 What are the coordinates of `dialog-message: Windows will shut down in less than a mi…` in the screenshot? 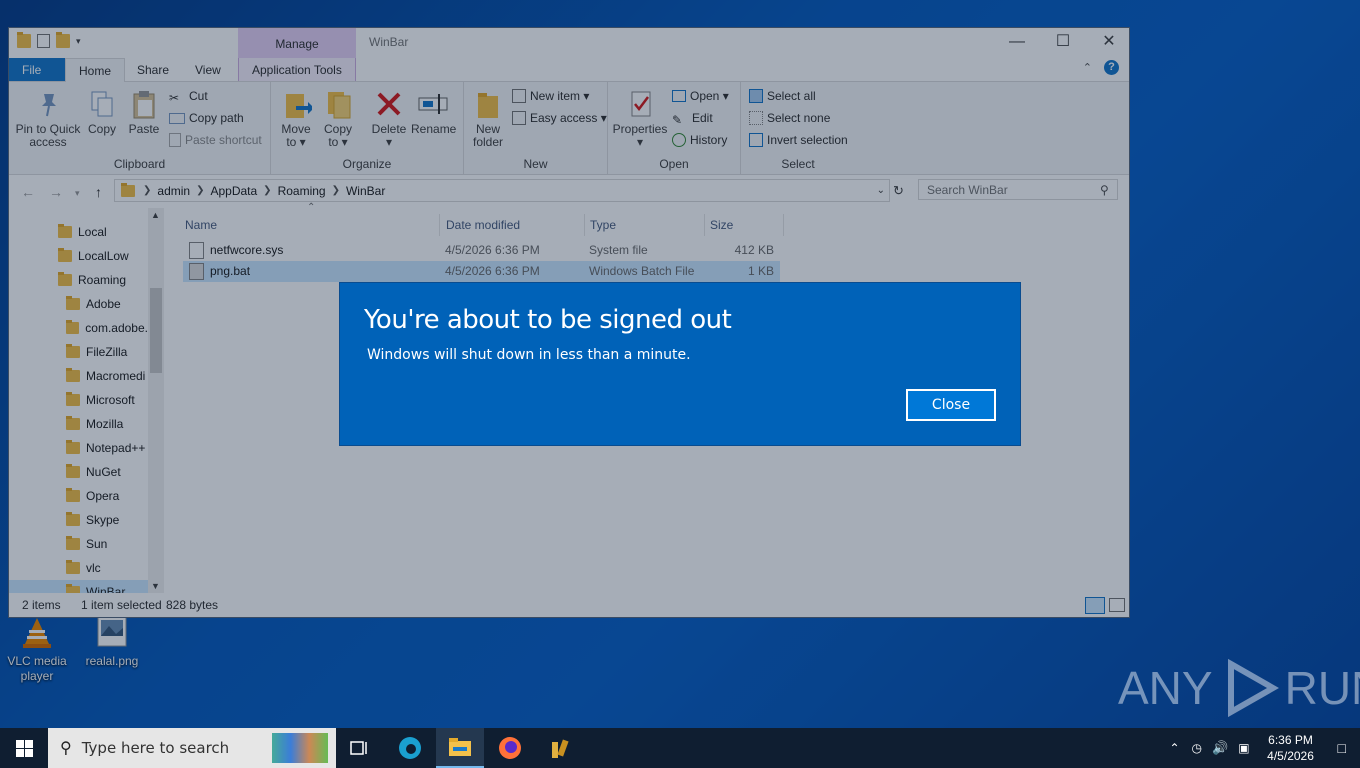 It's located at (529, 355).